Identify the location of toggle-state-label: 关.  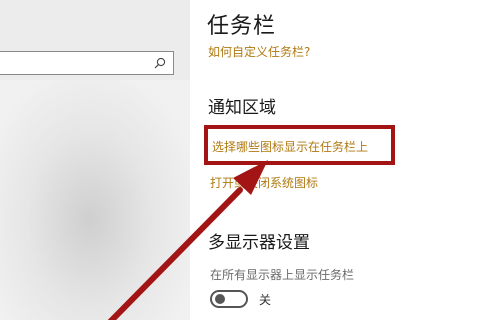
(265, 300).